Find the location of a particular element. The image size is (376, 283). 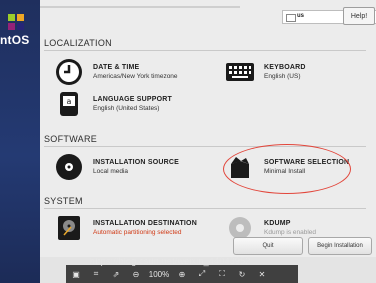

brand-text: ntOS is located at coordinates (15, 40).